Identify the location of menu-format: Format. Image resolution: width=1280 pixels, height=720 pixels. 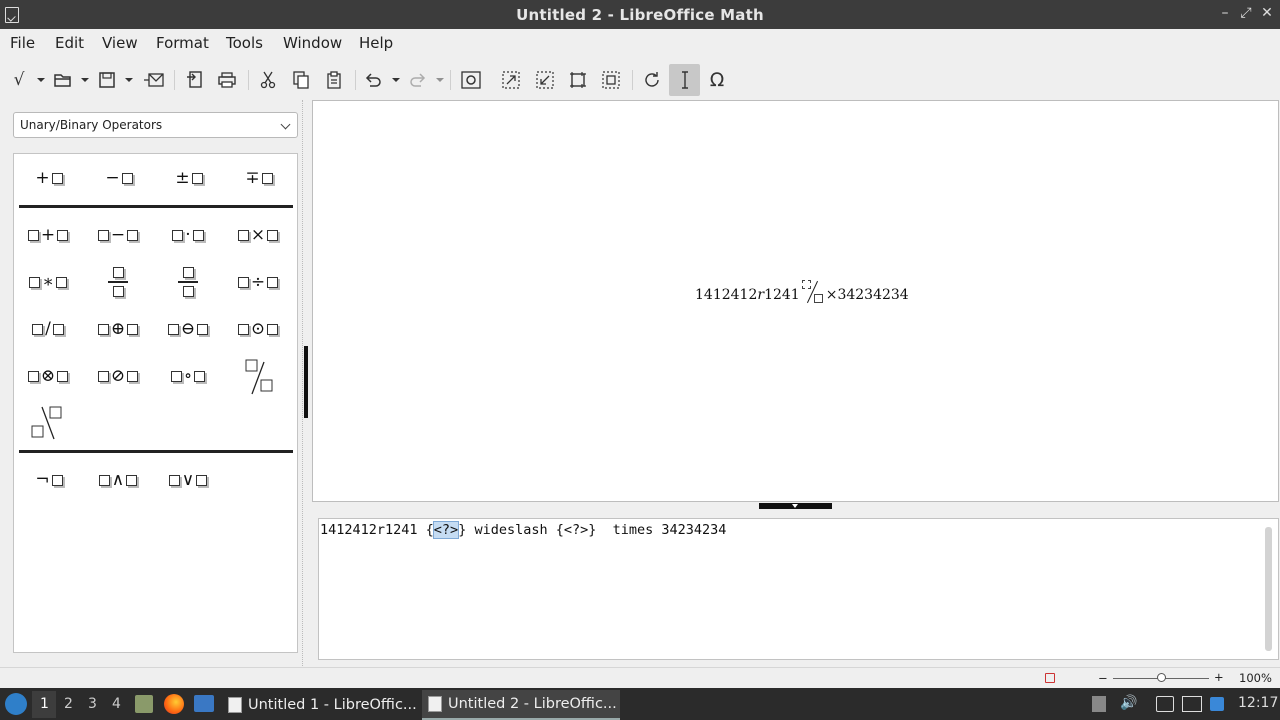
(182, 43).